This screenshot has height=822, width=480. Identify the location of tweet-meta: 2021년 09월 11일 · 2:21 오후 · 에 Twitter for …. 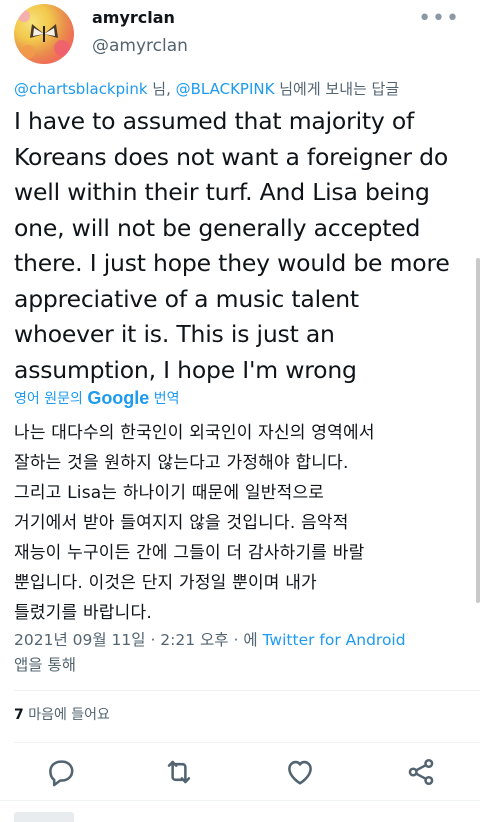
(240, 653).